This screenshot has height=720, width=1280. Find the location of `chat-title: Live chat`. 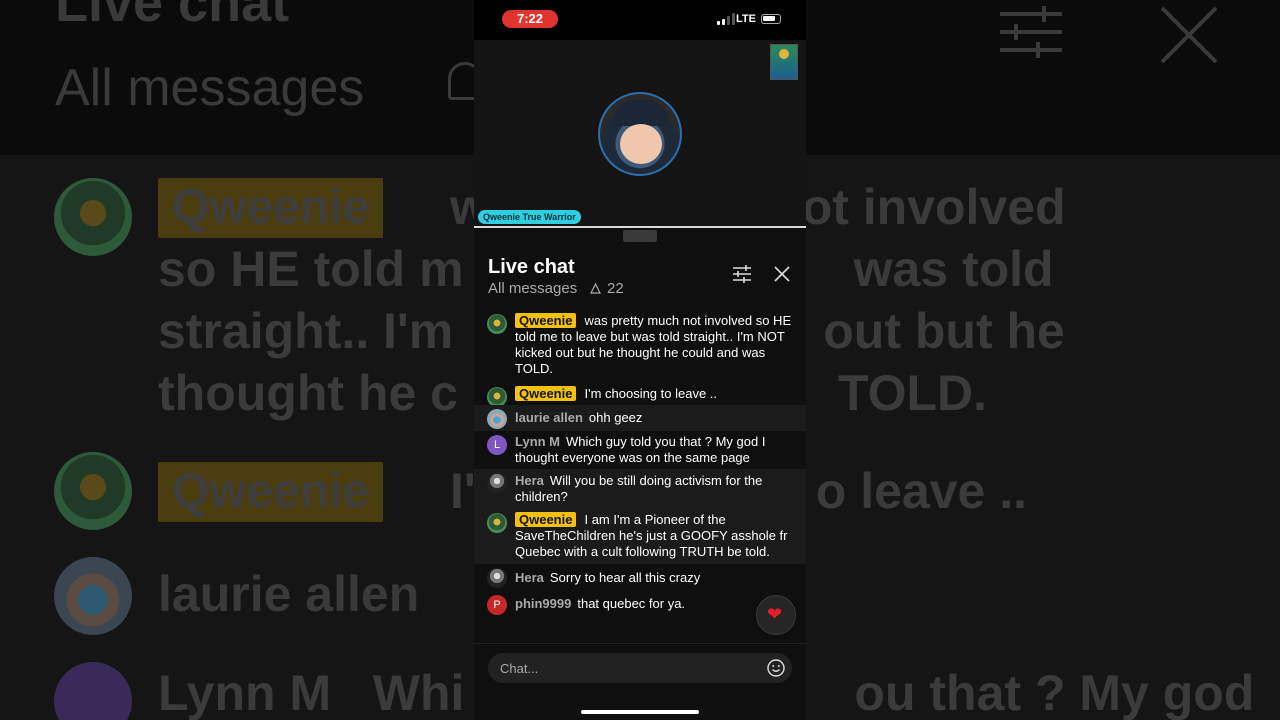

chat-title: Live chat is located at coordinates (531, 267).